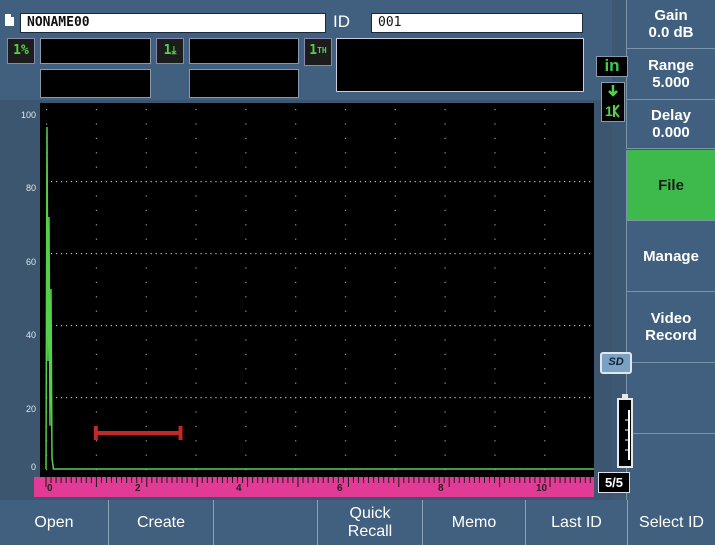 The image size is (715, 545). What do you see at coordinates (670, 24) in the screenshot?
I see `gain-button: Gain 0.0 dB` at bounding box center [670, 24].